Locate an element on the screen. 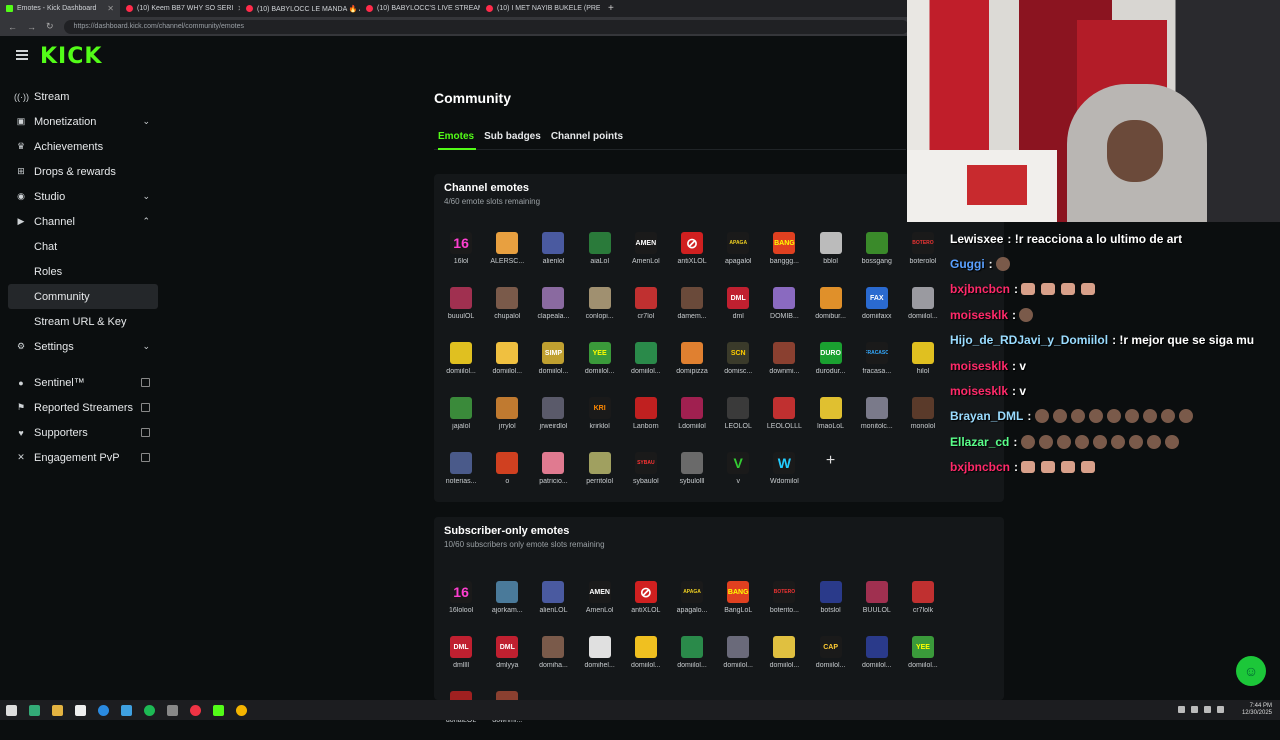 The width and height of the screenshot is (1280, 740). chat-username: Guggi is located at coordinates (967, 264).